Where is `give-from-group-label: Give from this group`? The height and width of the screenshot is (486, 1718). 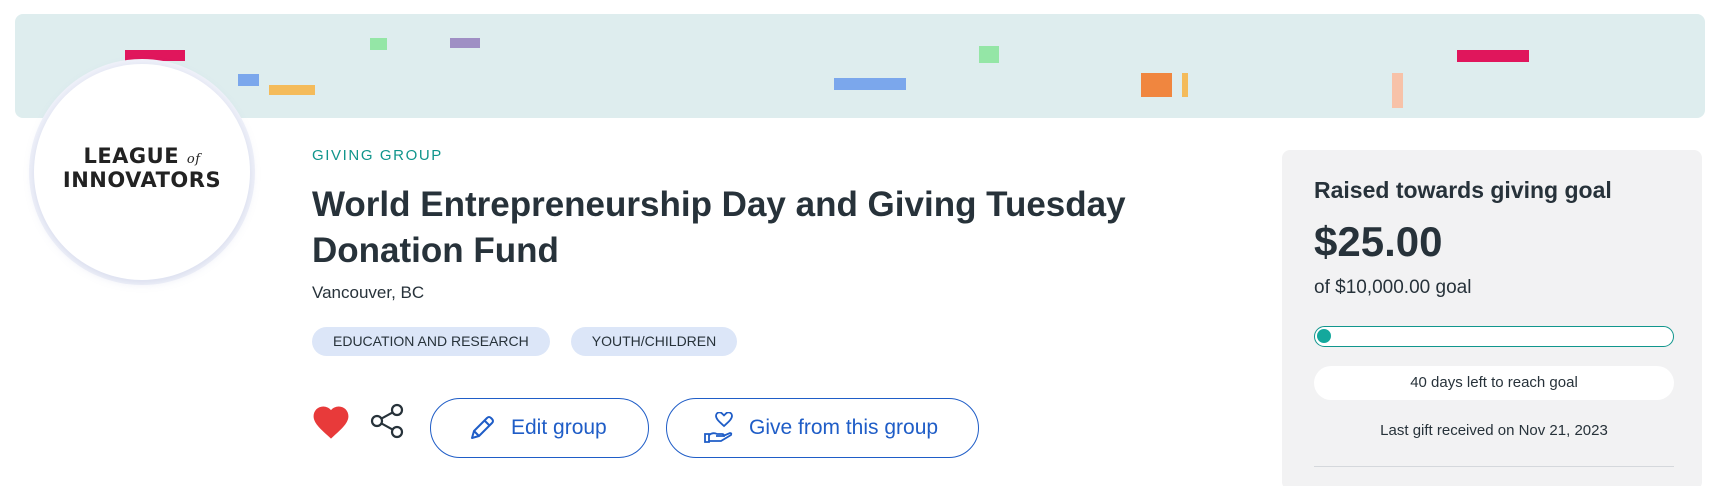
give-from-group-label: Give from this group is located at coordinates (844, 427).